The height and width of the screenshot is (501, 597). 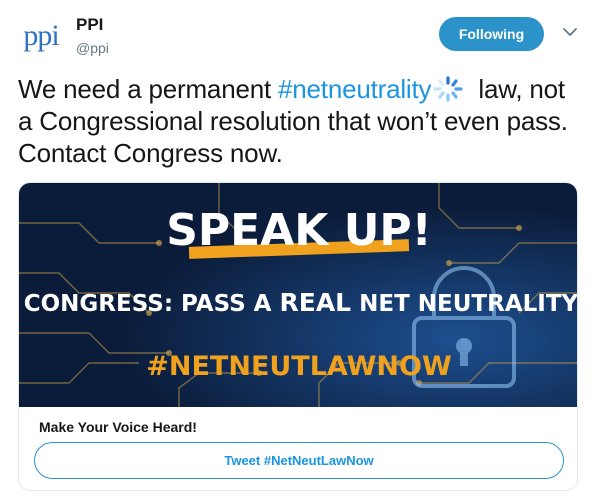 I want to click on avatar-logo-text: ppi, so click(x=41, y=35).